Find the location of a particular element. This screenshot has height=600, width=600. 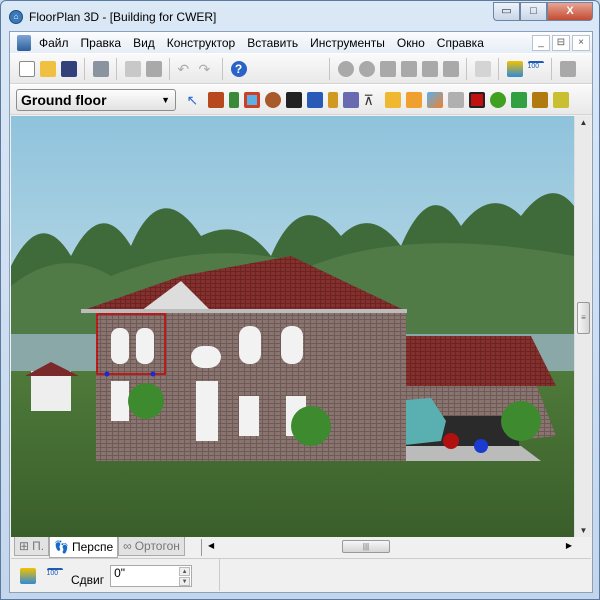

horizontal-scrollbar: ◀ ||| ▶ is located at coordinates (393, 547).